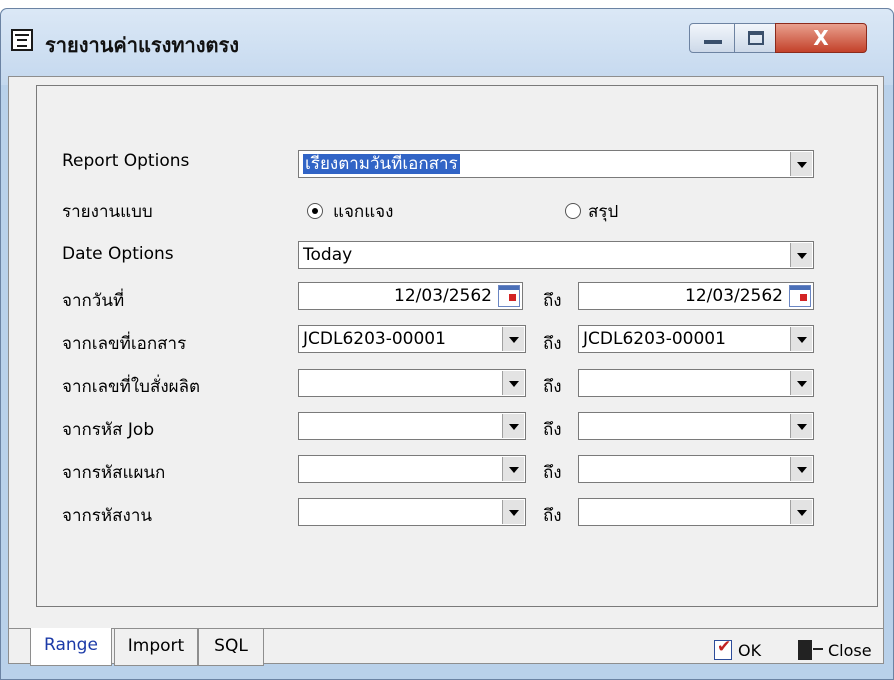 The height and width of the screenshot is (680, 894). What do you see at coordinates (231, 647) in the screenshot?
I see `tab-sql: SQL` at bounding box center [231, 647].